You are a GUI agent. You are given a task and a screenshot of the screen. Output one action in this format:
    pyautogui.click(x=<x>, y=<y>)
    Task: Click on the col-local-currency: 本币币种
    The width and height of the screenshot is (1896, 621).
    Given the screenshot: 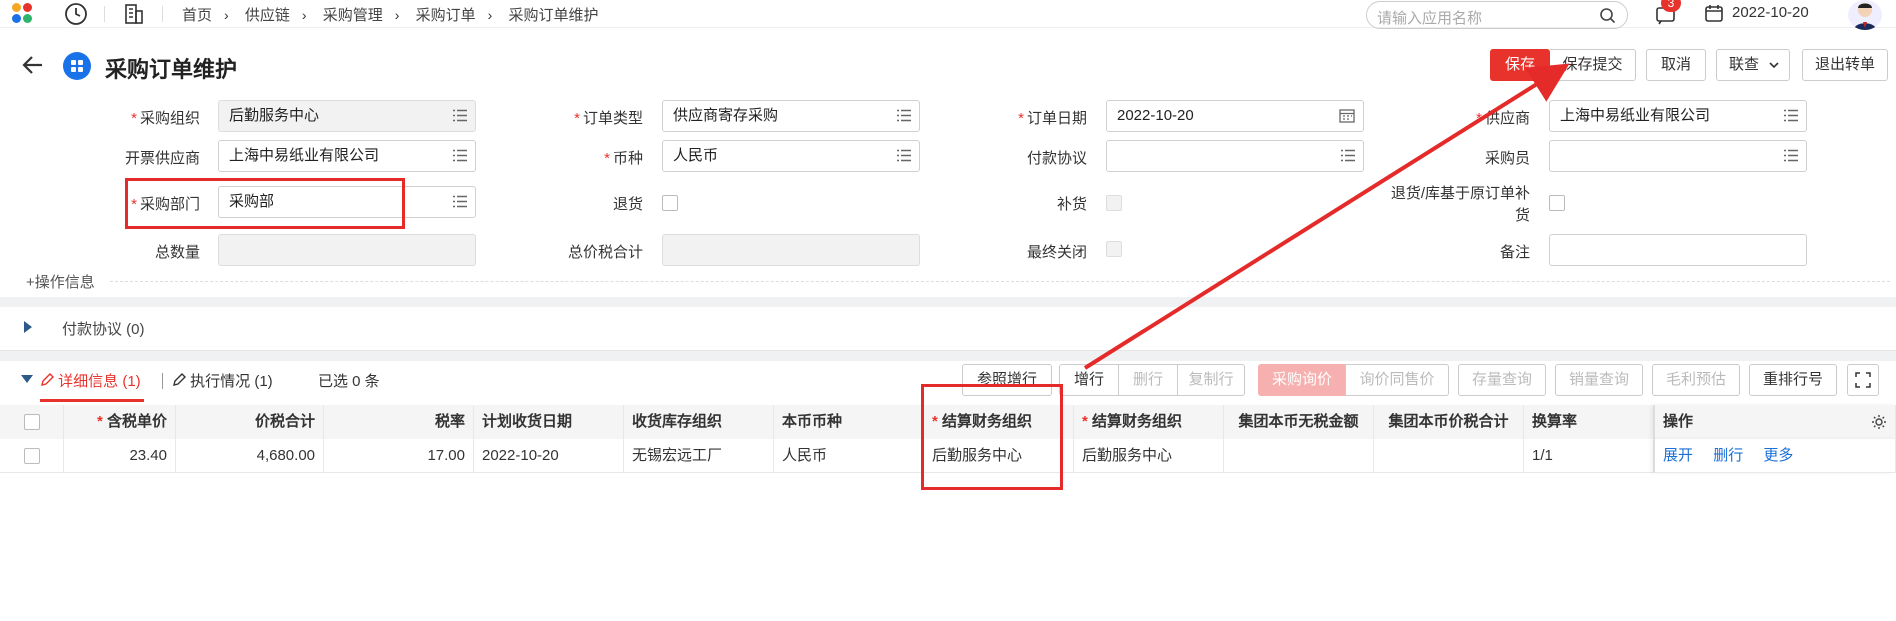 What is the action you would take?
    pyautogui.click(x=849, y=422)
    